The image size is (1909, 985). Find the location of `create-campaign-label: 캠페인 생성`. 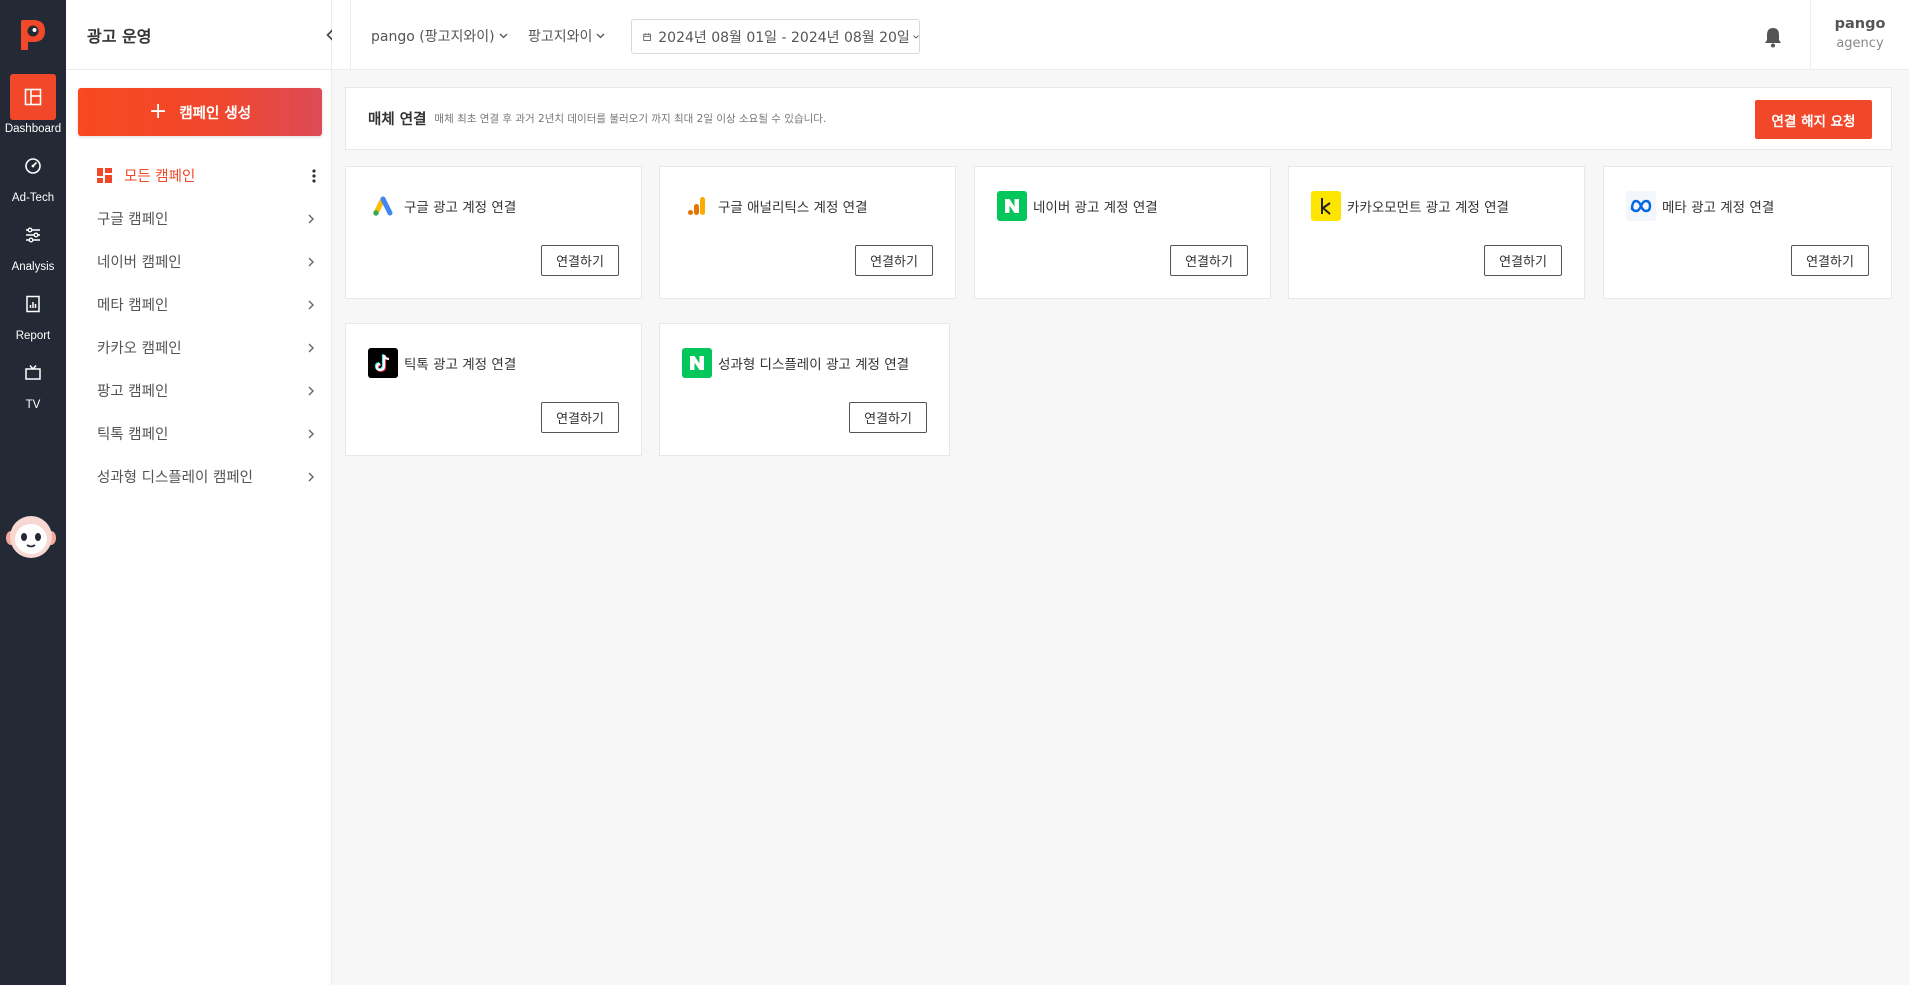

create-campaign-label: 캠페인 생성 is located at coordinates (215, 113).